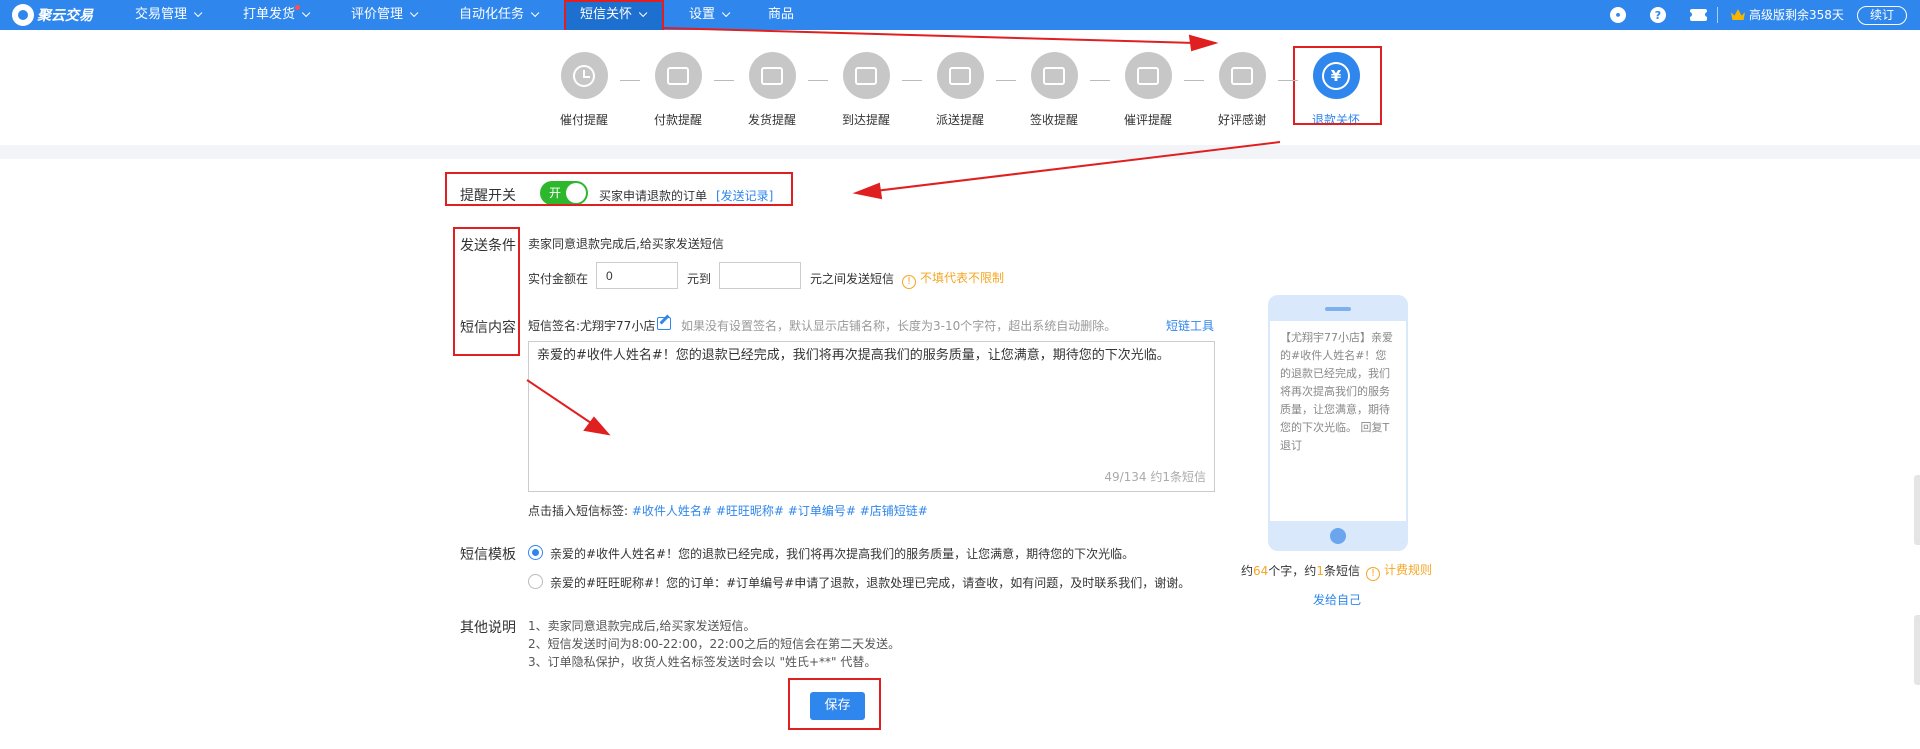  What do you see at coordinates (65, 16) in the screenshot?
I see `logo-text: 聚云交易` at bounding box center [65, 16].